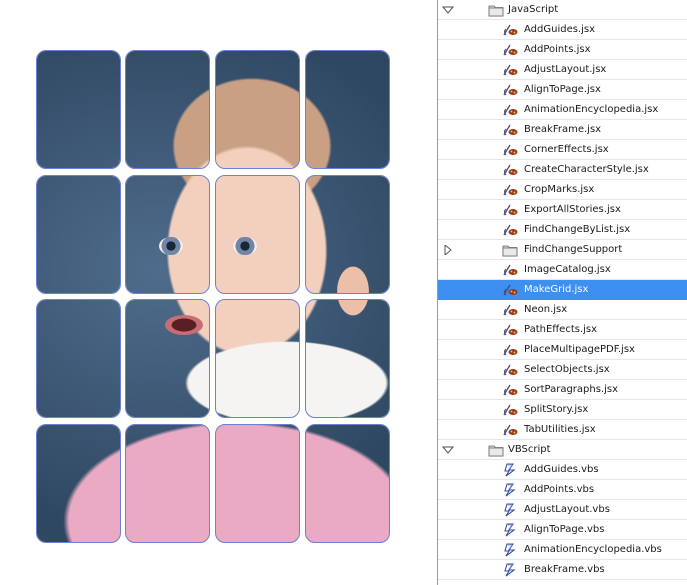 This screenshot has width=687, height=585. I want to click on script-label: AlignToPage.vbs, so click(564, 529).